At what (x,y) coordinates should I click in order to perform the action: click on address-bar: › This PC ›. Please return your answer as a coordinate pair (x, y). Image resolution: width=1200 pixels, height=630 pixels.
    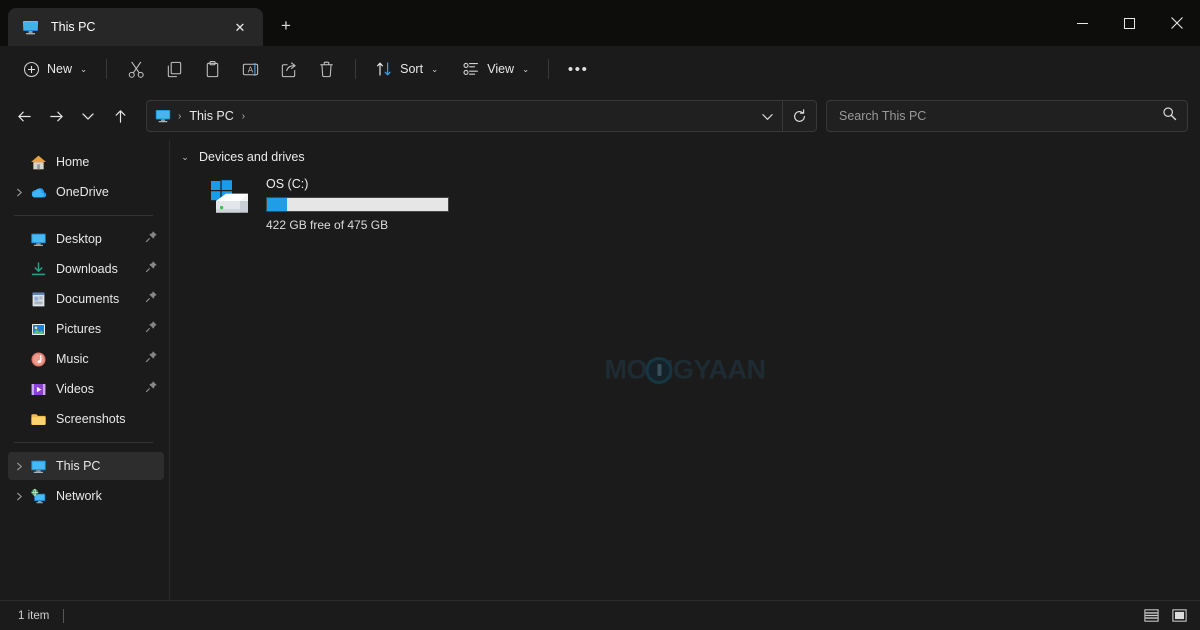
    Looking at the image, I should click on (481, 116).